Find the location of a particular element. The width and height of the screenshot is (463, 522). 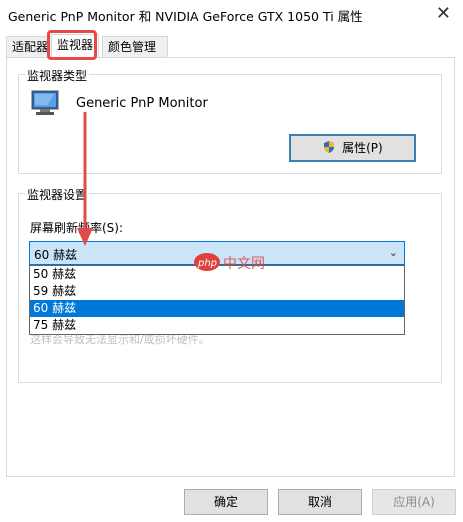

properties-button: 属性(P) is located at coordinates (352, 148).